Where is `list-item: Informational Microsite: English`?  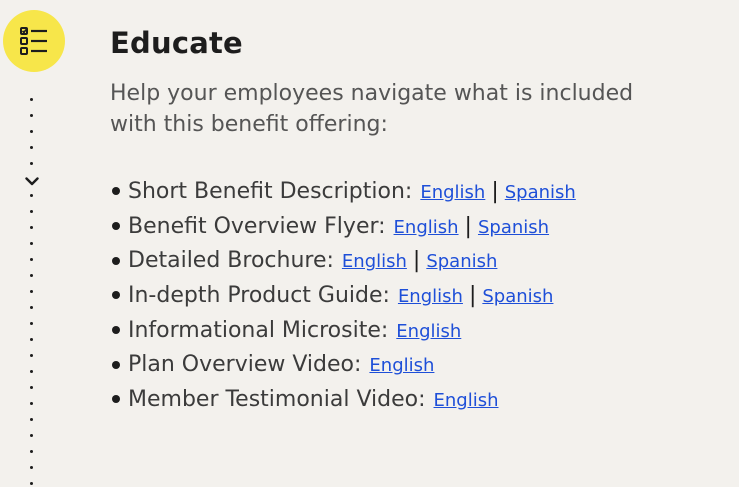
list-item: Informational Microsite: English is located at coordinates (344, 330).